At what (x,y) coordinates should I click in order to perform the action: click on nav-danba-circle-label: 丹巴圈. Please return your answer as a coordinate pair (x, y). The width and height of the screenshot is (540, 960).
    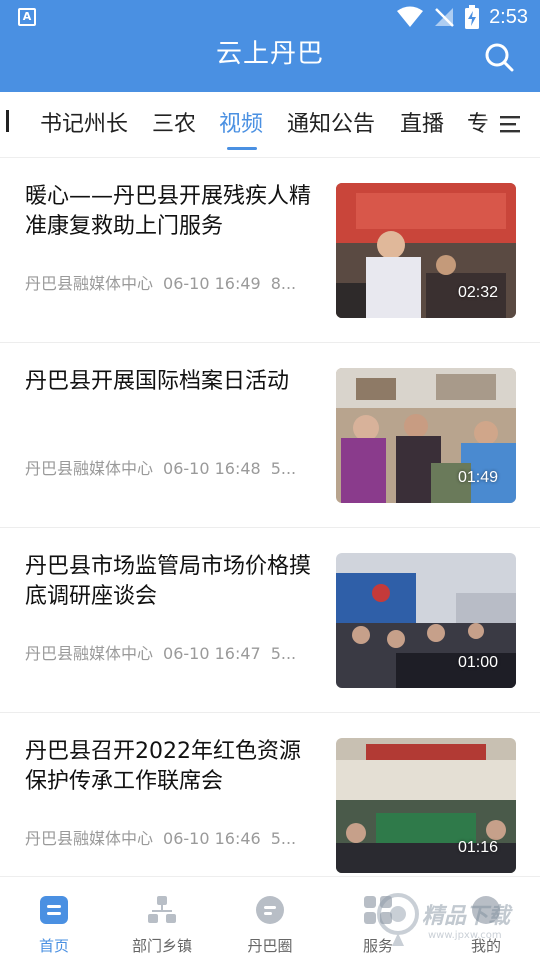
    Looking at the image, I should click on (270, 946).